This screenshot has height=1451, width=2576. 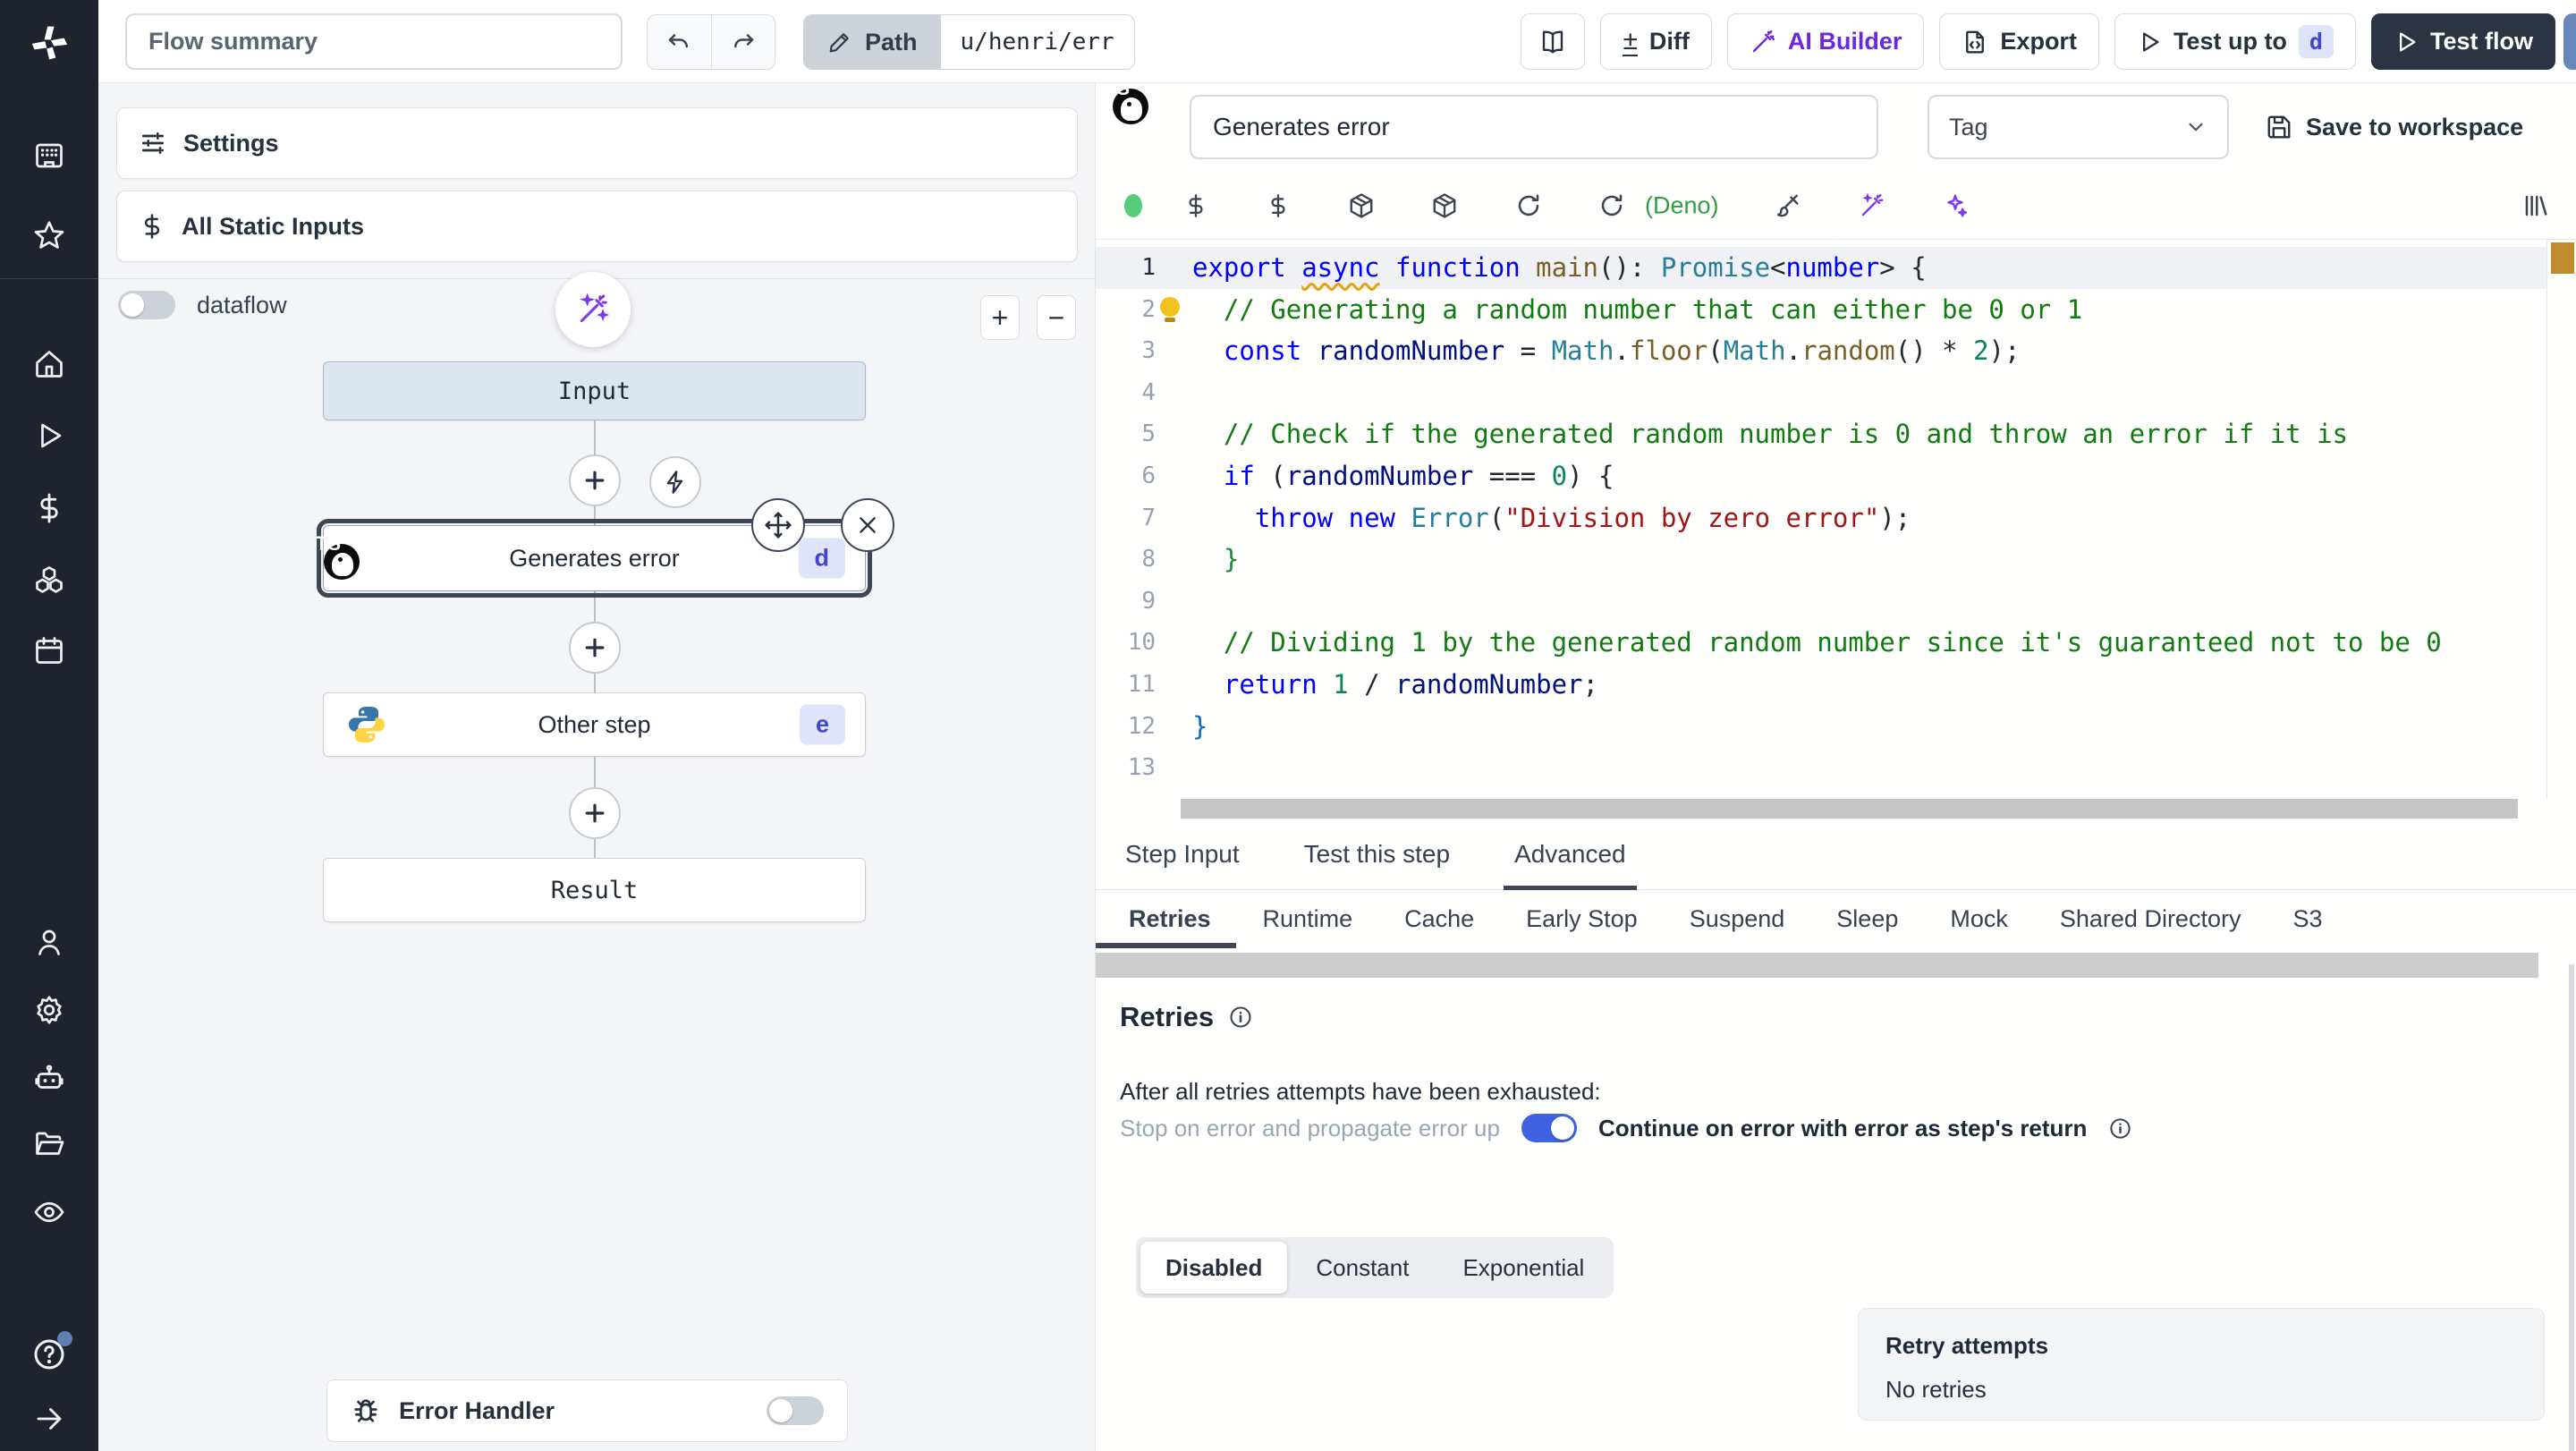 What do you see at coordinates (593, 309) in the screenshot?
I see `ai-flow-wand-button` at bounding box center [593, 309].